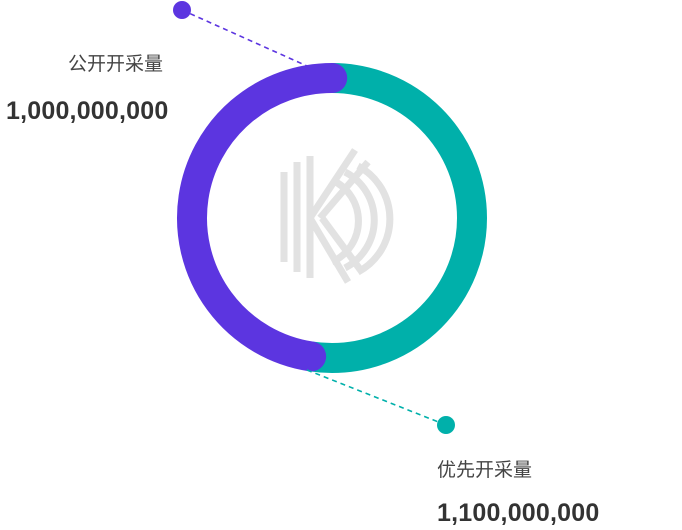 This screenshot has height=530, width=682. I want to click on callout-dot-public, so click(182, 10).